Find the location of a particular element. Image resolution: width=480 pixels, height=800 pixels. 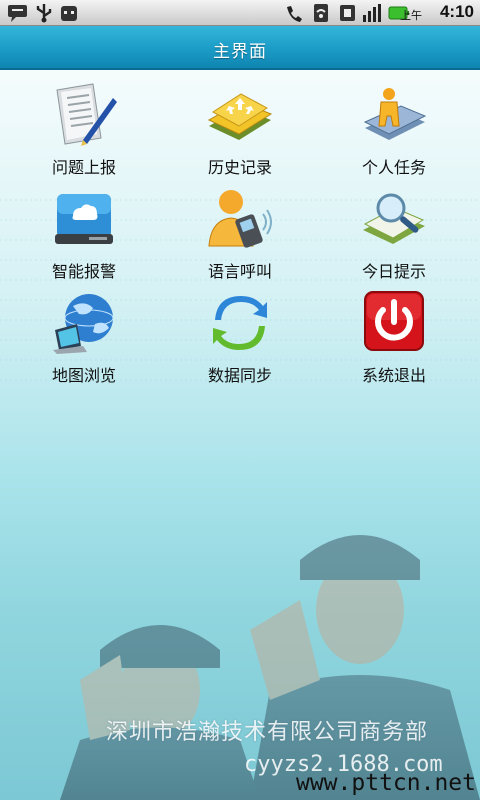

menu-label-report-issue: 问题上报 is located at coordinates (83, 167).